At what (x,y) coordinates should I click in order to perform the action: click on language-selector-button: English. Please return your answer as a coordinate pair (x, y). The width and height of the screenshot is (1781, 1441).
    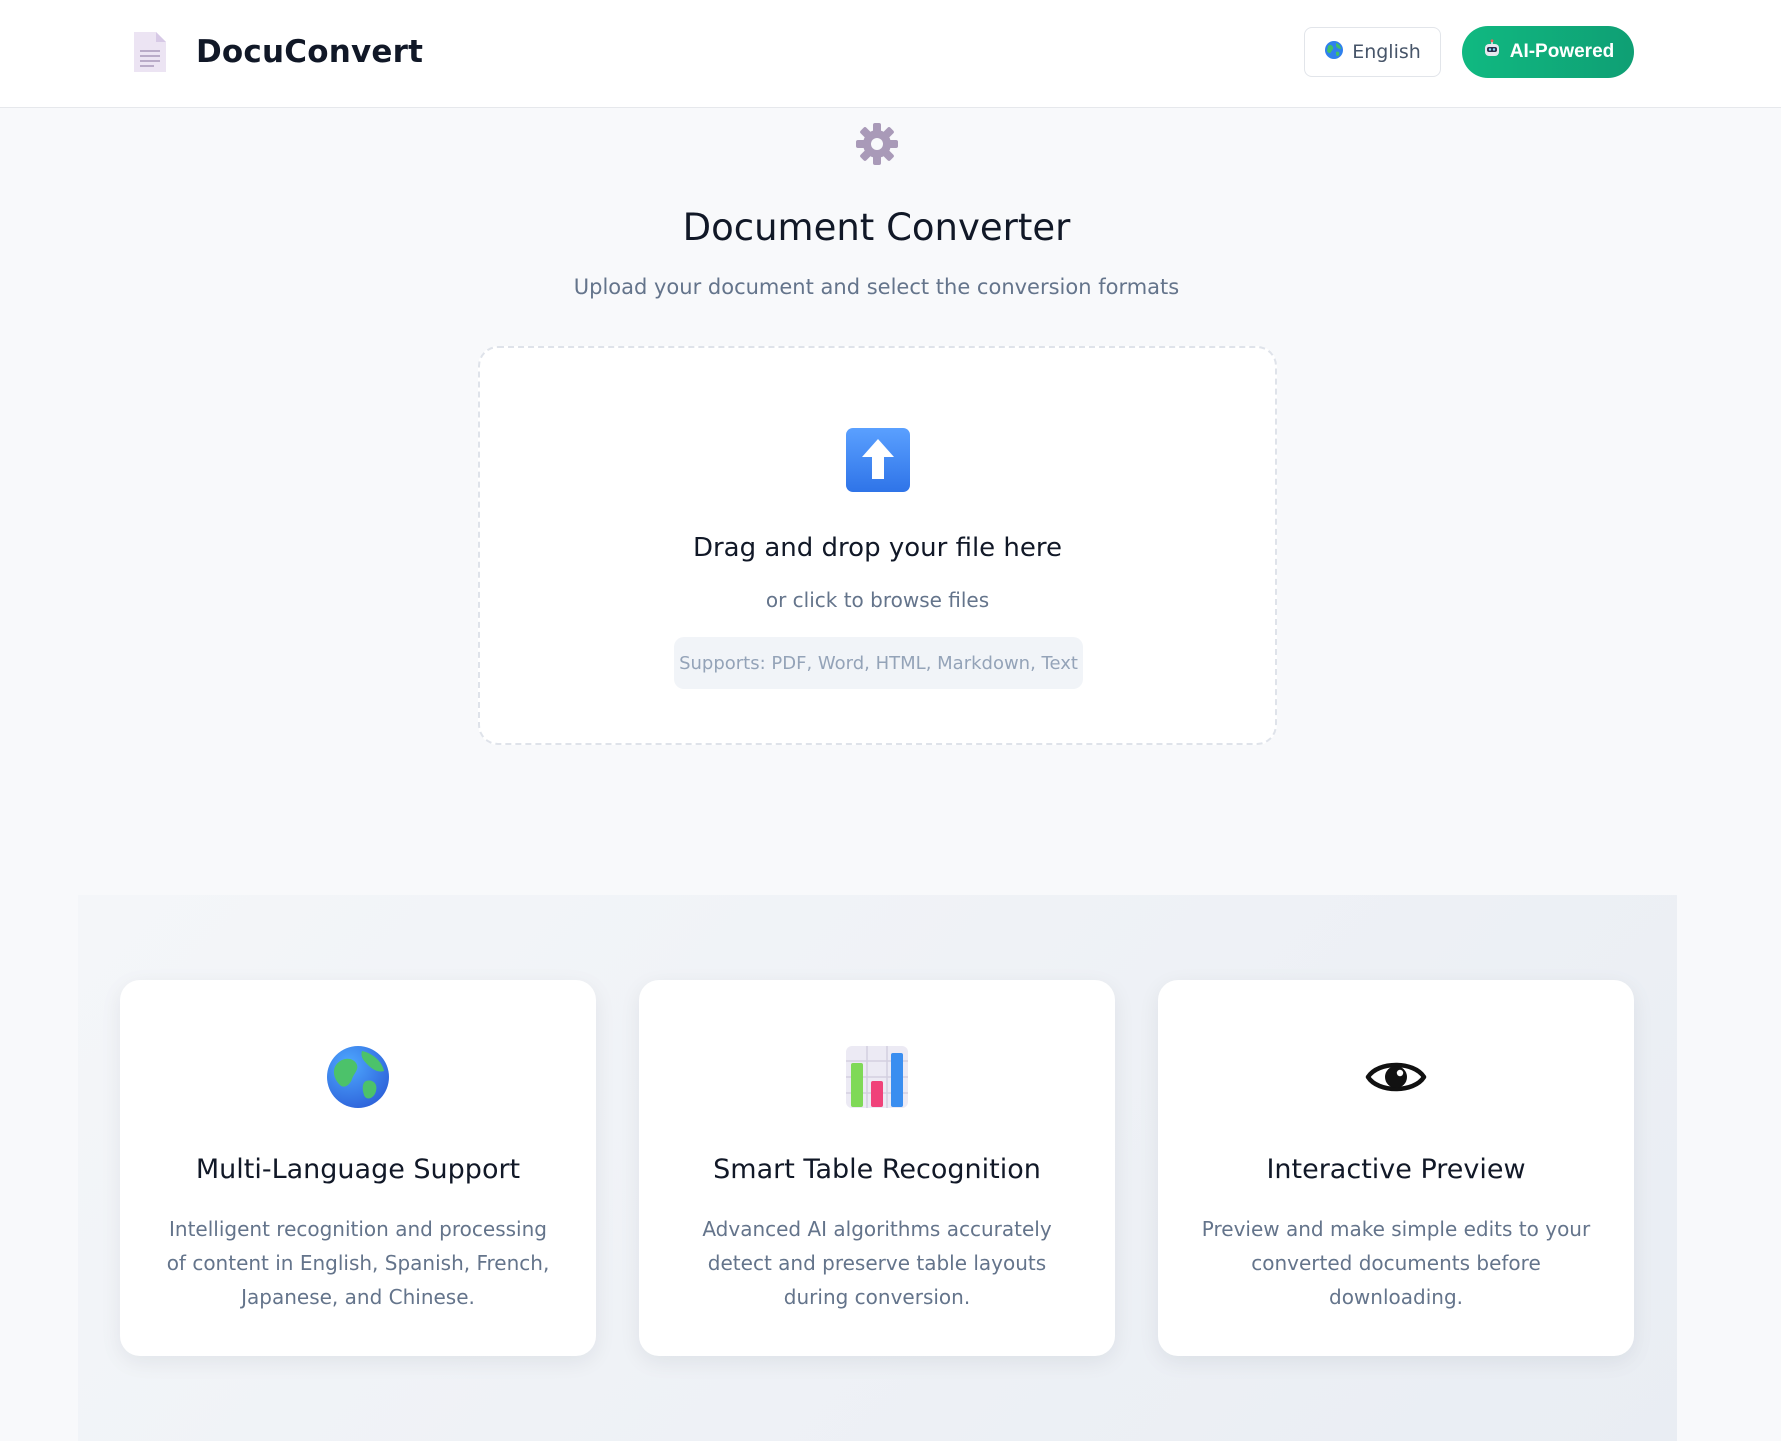
    Looking at the image, I should click on (1372, 52).